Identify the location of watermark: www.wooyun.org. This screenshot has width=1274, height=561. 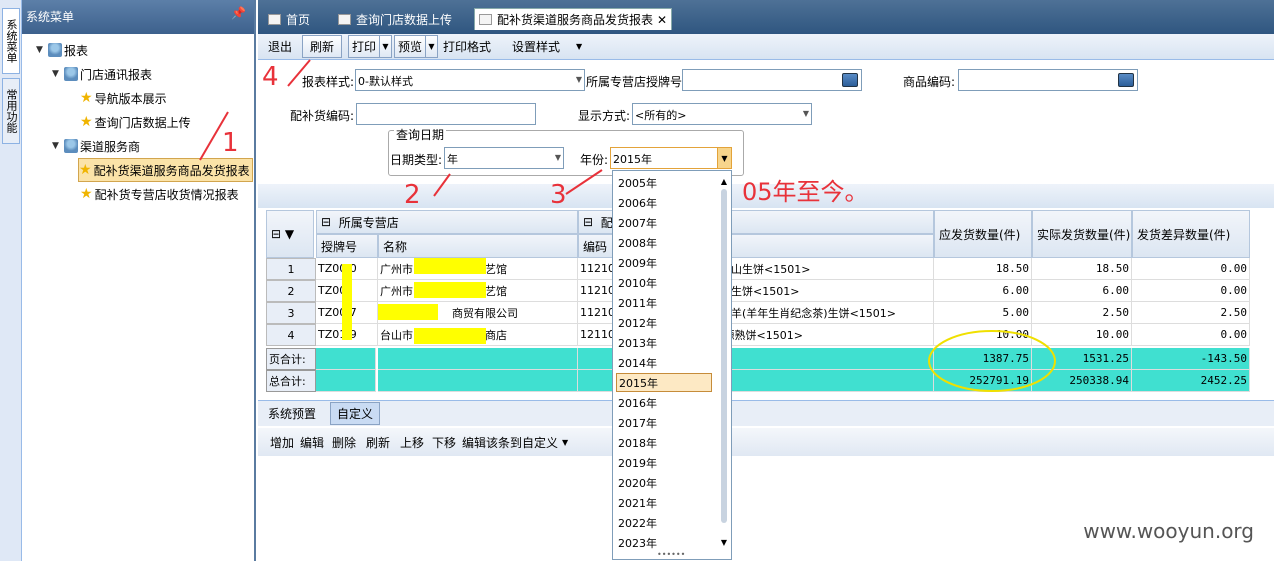
(1168, 531).